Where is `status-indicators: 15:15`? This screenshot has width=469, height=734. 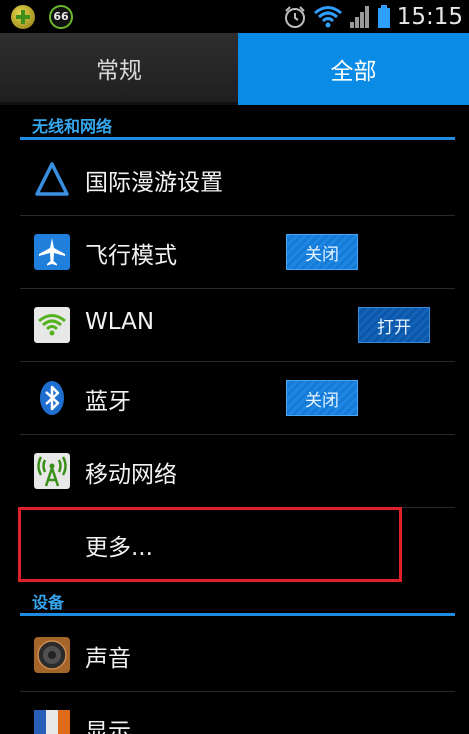 status-indicators: 15:15 is located at coordinates (373, 16).